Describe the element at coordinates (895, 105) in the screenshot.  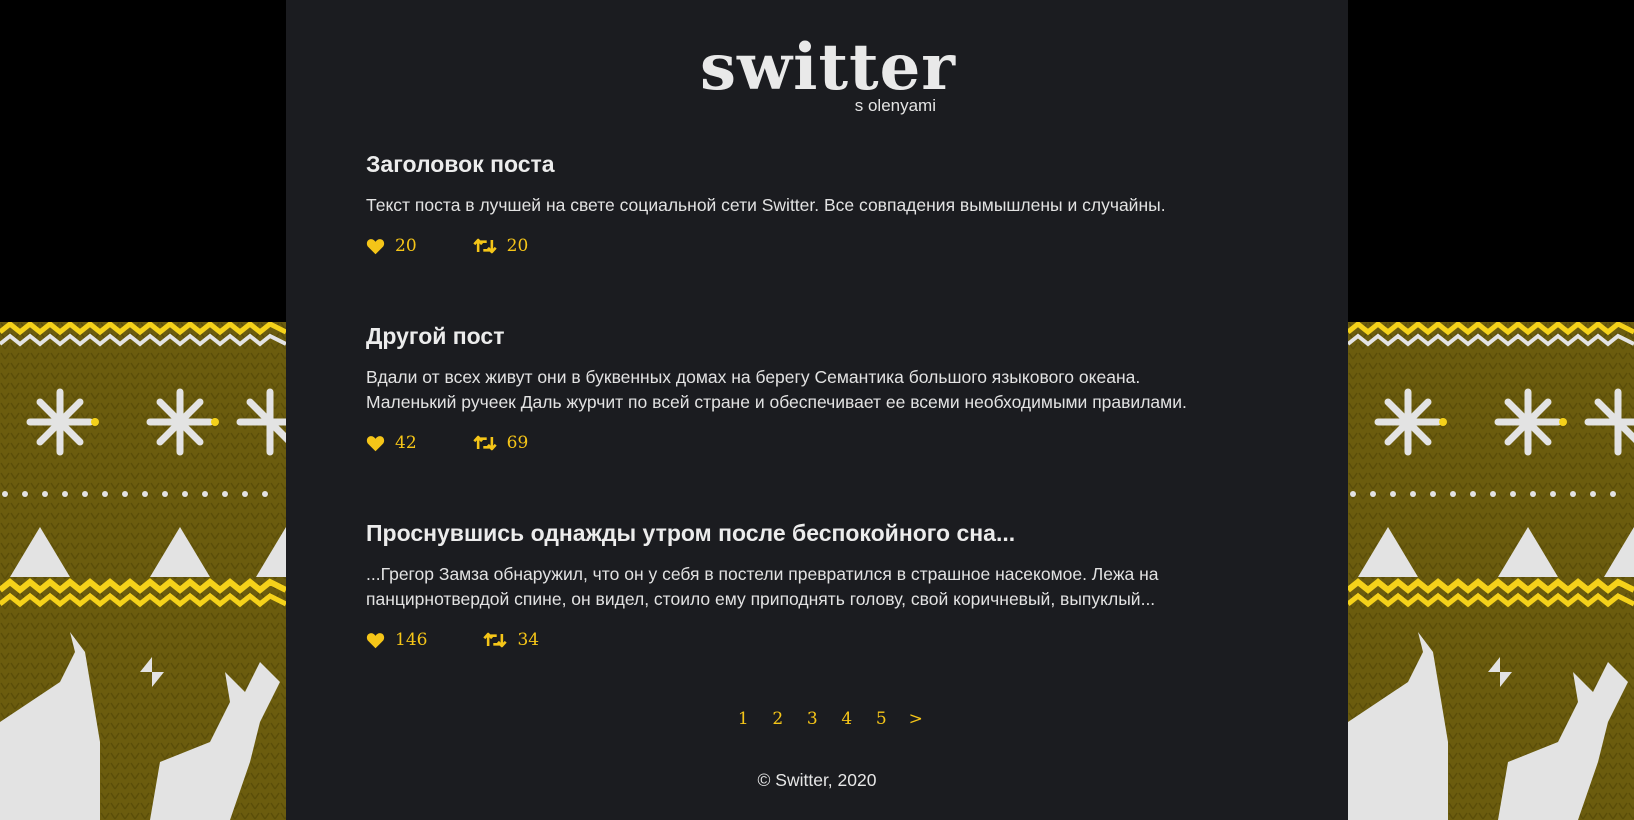
I see `site-subtitle: s olenyami` at that location.